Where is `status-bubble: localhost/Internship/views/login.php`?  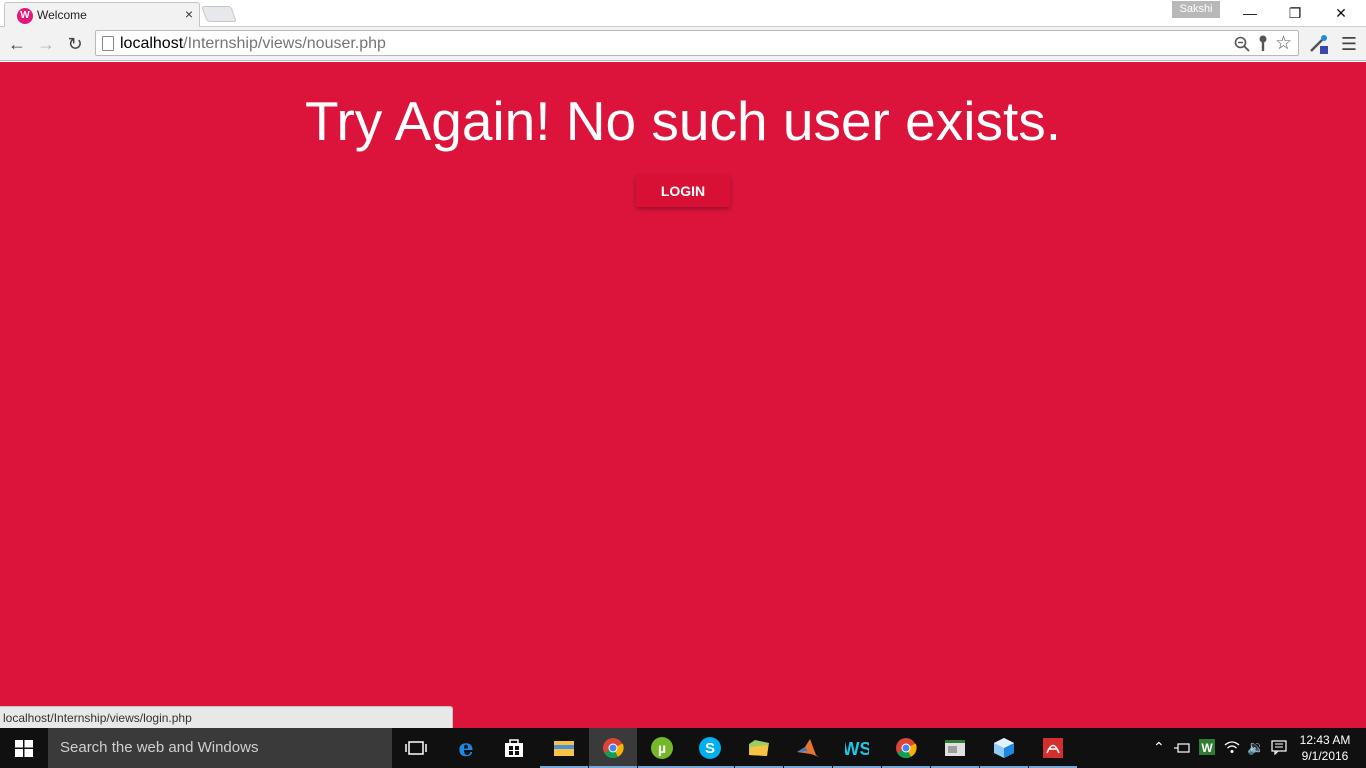 status-bubble: localhost/Internship/views/login.php is located at coordinates (226, 717).